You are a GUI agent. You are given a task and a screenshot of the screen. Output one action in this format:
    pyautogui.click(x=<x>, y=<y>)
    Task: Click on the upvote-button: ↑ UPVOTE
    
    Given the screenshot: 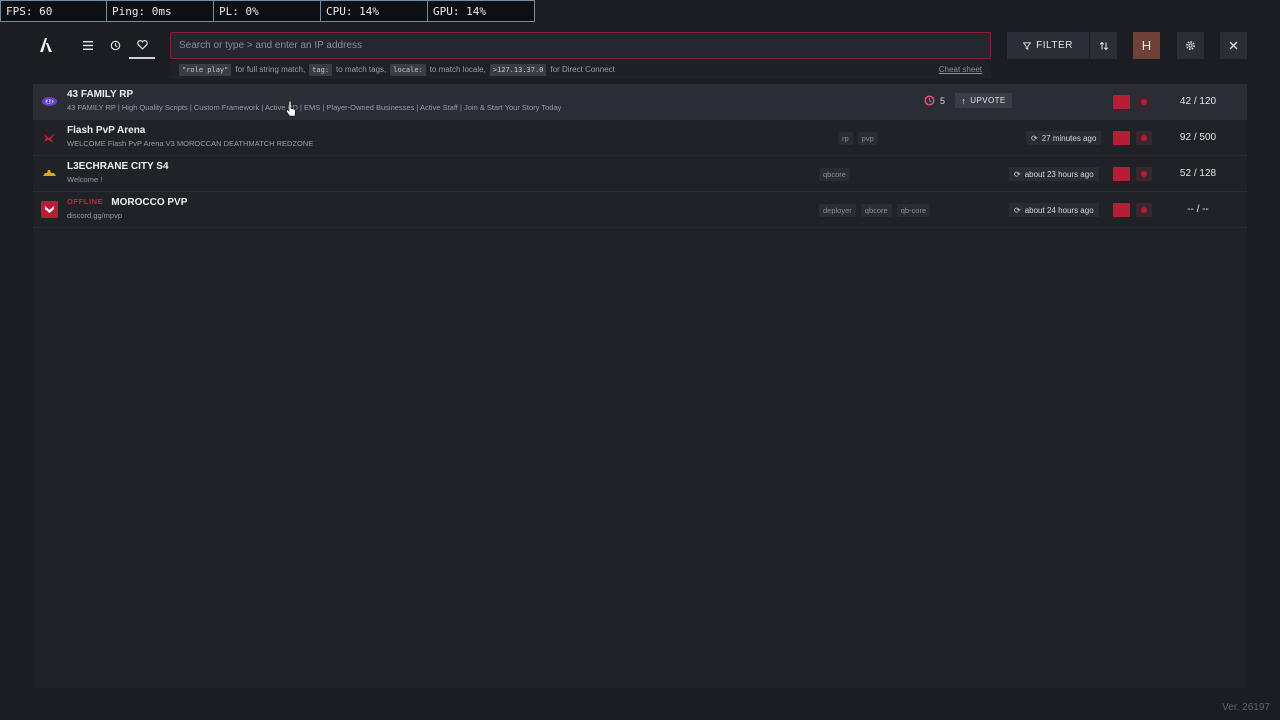 What is the action you would take?
    pyautogui.click(x=983, y=100)
    